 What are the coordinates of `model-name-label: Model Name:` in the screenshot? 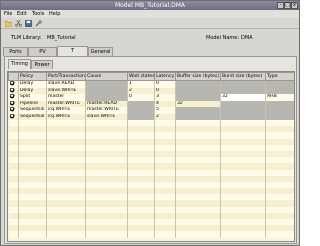 It's located at (223, 38).